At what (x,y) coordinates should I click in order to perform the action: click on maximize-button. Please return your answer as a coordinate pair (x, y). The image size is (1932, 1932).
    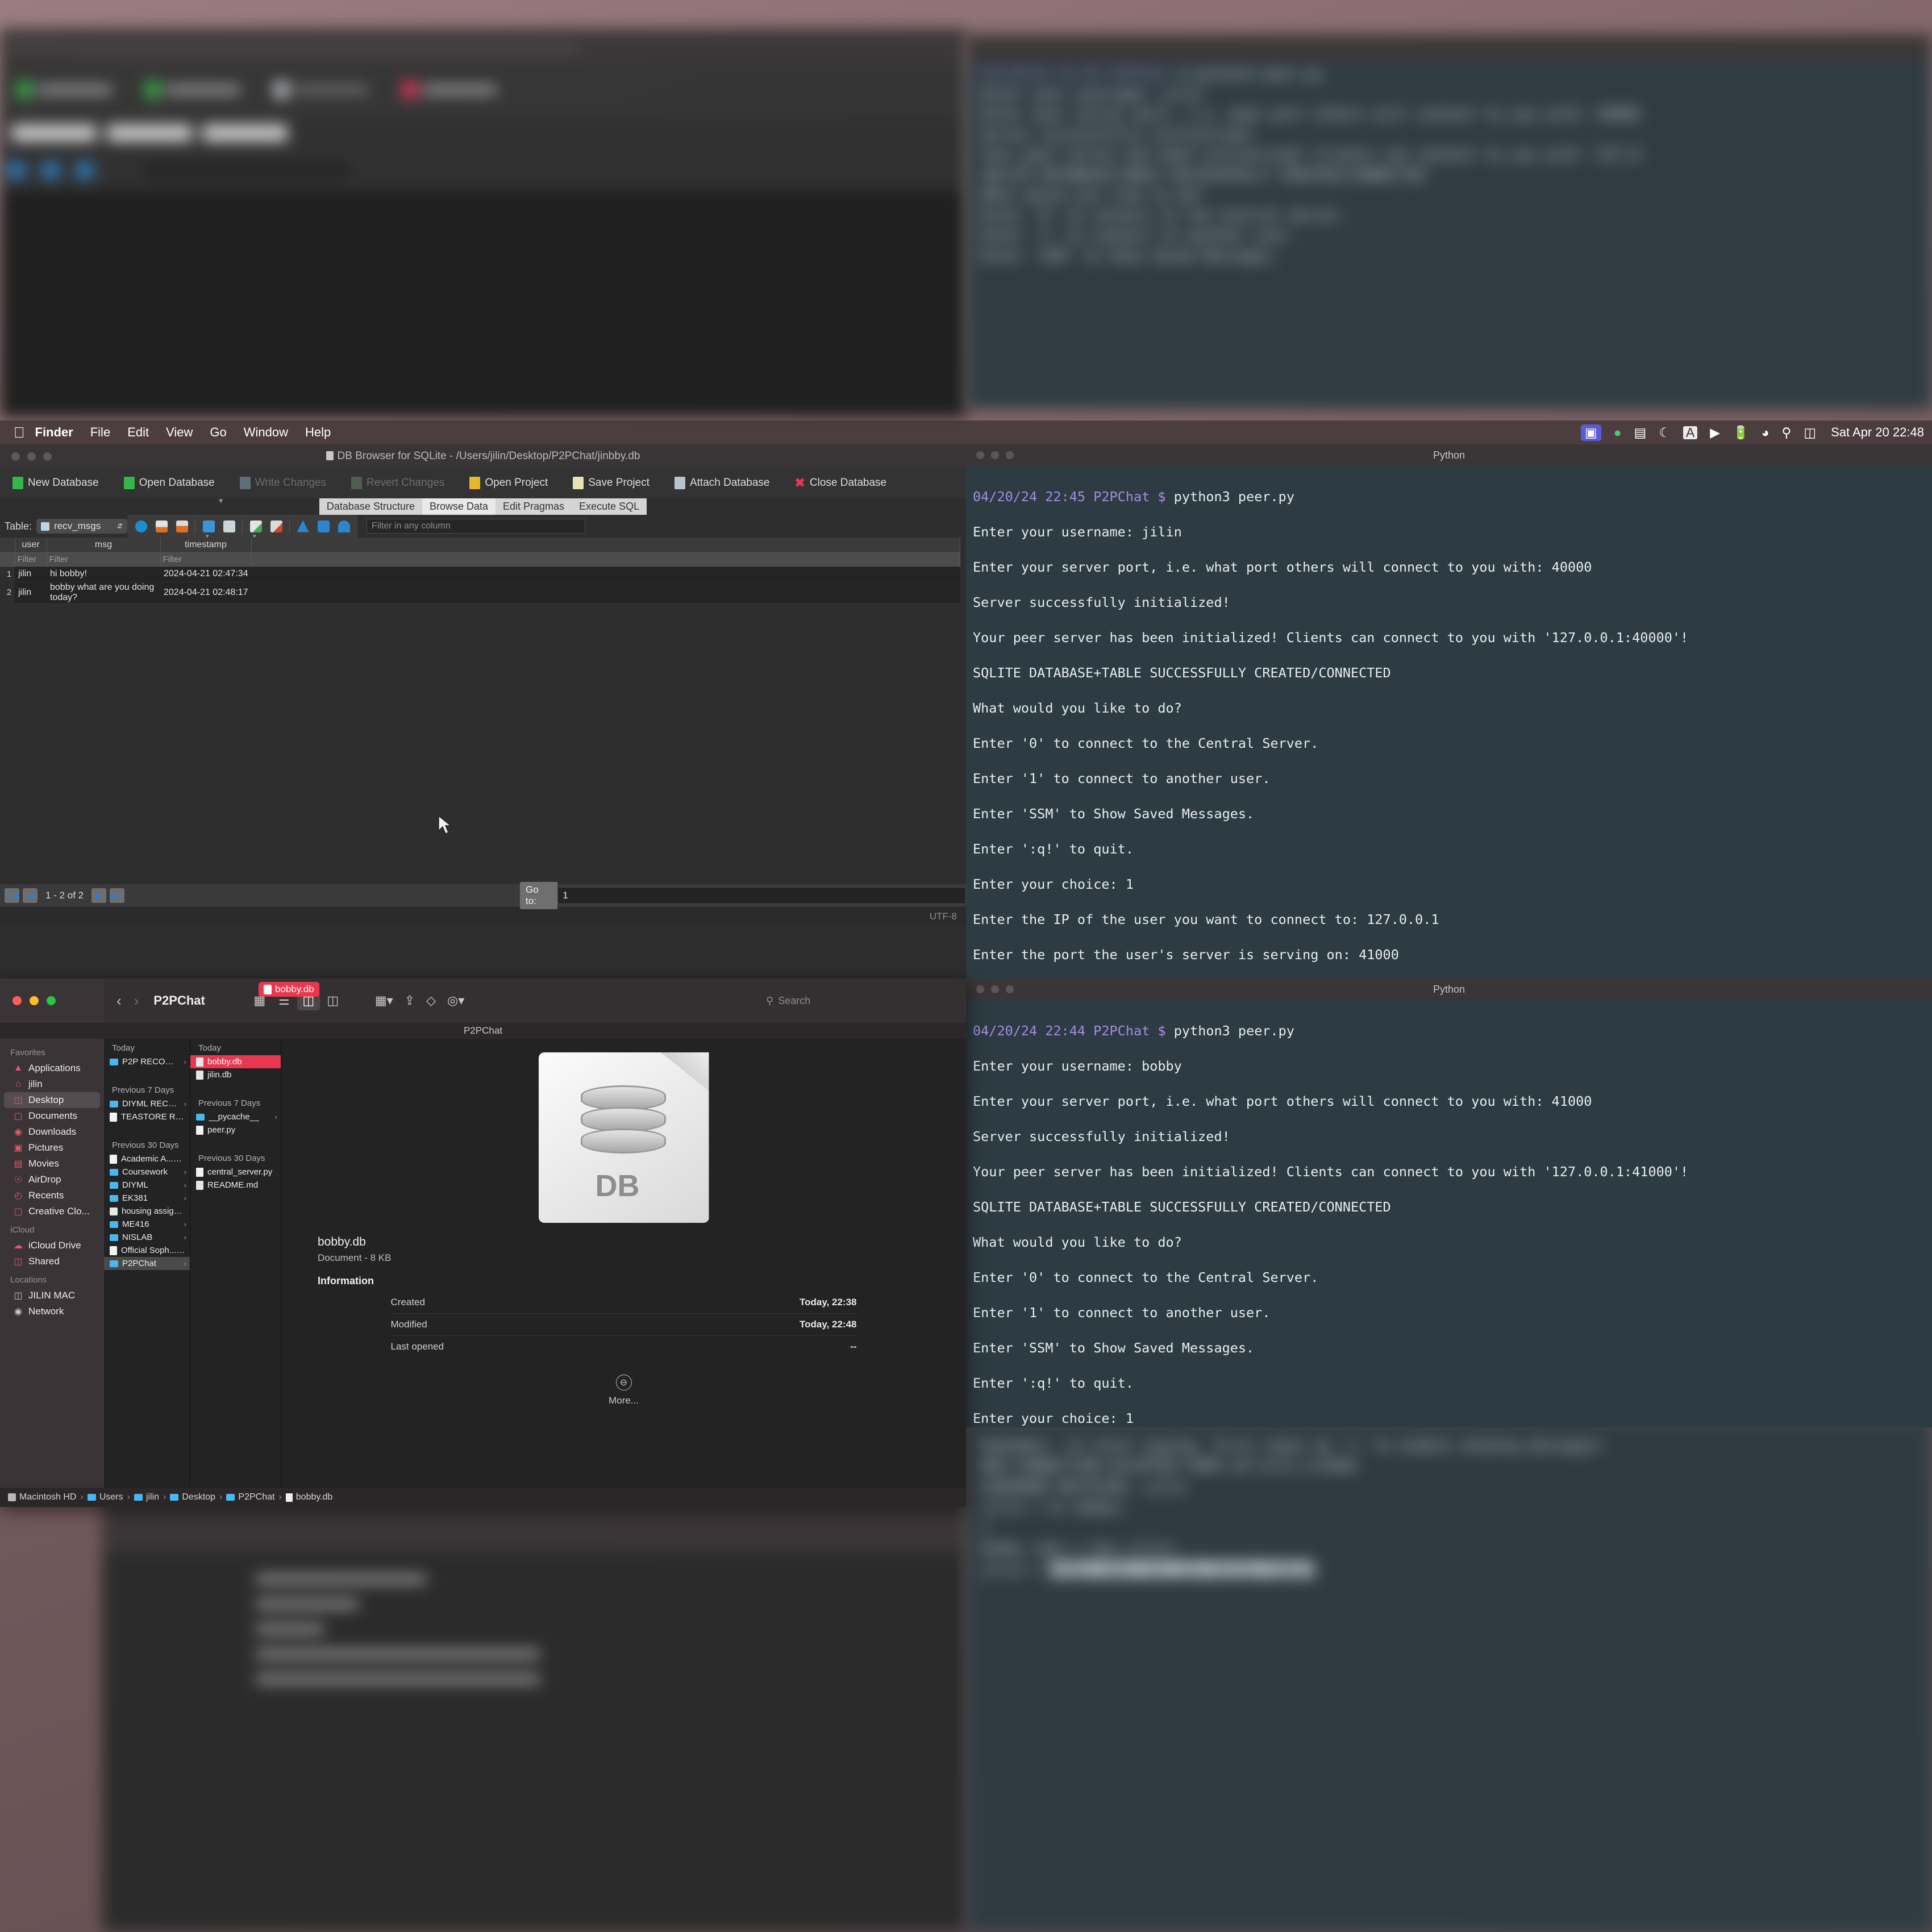
    Looking at the image, I should click on (51, 1000).